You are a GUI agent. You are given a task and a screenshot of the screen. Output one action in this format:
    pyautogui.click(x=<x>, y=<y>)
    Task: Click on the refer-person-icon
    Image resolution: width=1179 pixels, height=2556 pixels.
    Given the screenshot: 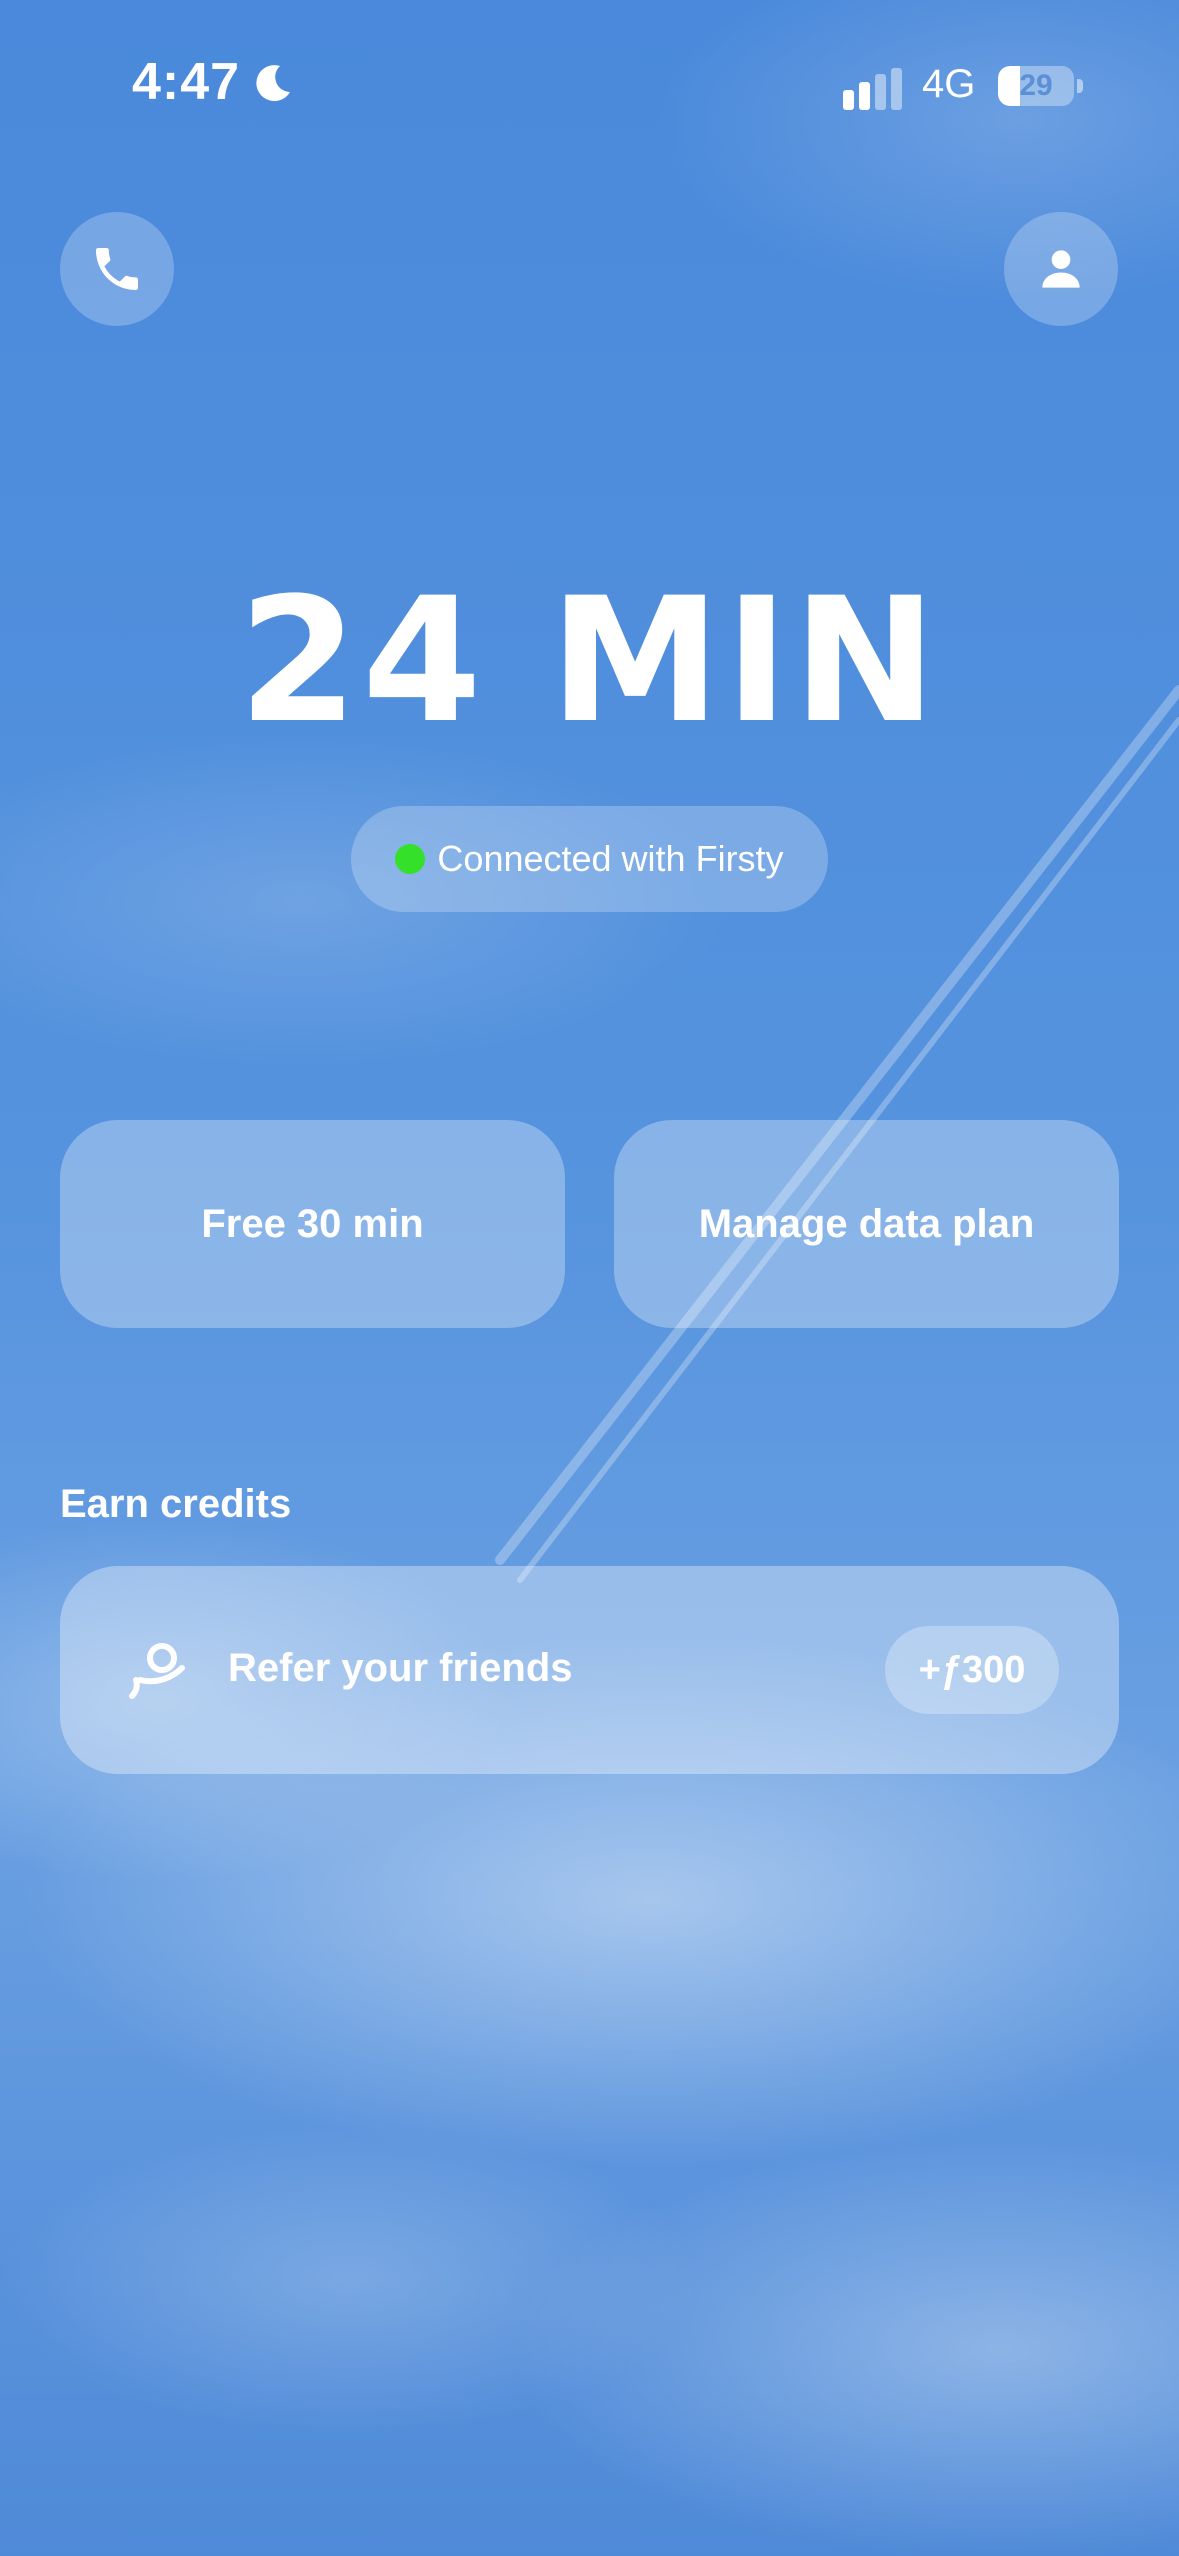 What is the action you would take?
    pyautogui.click(x=157, y=1671)
    